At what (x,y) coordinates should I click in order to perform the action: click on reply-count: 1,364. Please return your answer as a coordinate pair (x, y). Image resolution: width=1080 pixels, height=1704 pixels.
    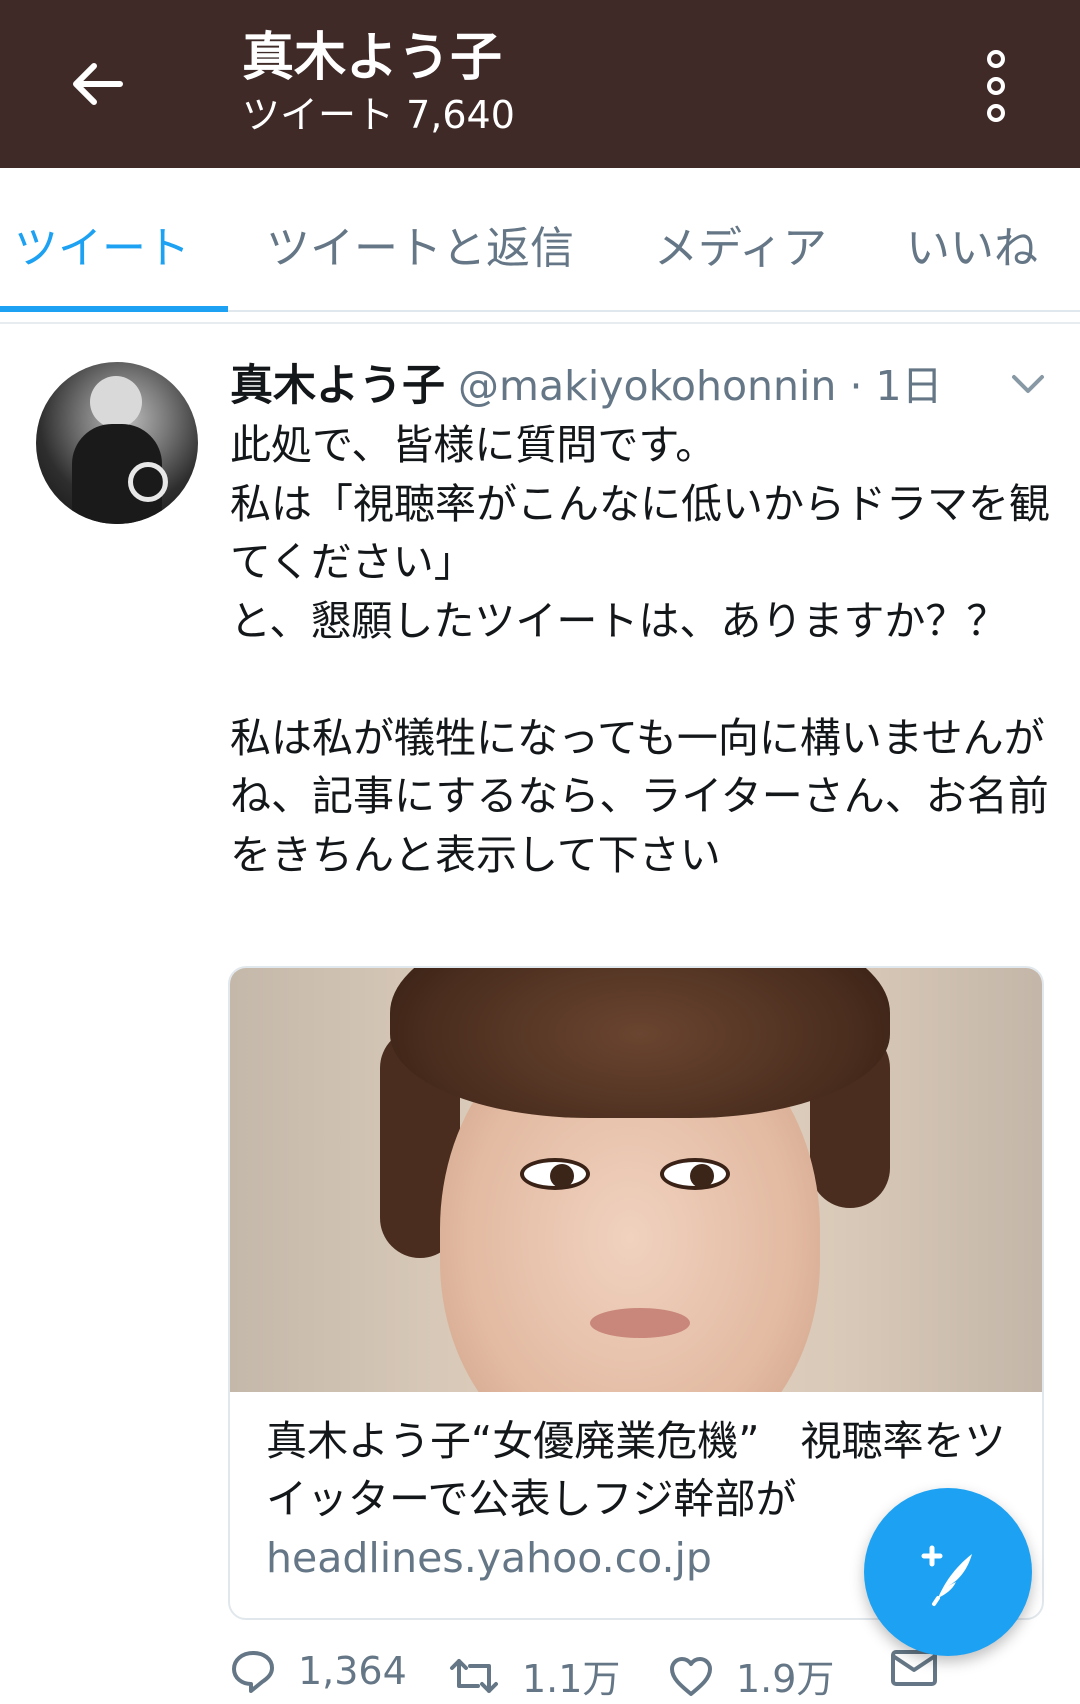
    Looking at the image, I should click on (352, 1671).